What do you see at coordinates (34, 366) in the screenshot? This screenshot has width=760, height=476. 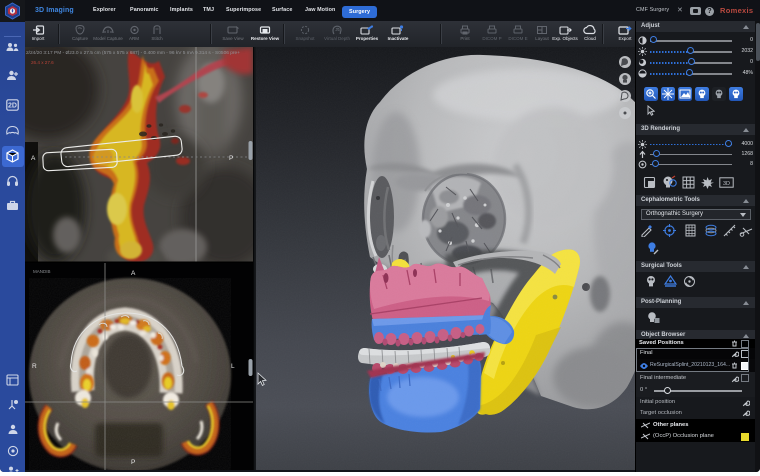 I see `svg-text: R` at bounding box center [34, 366].